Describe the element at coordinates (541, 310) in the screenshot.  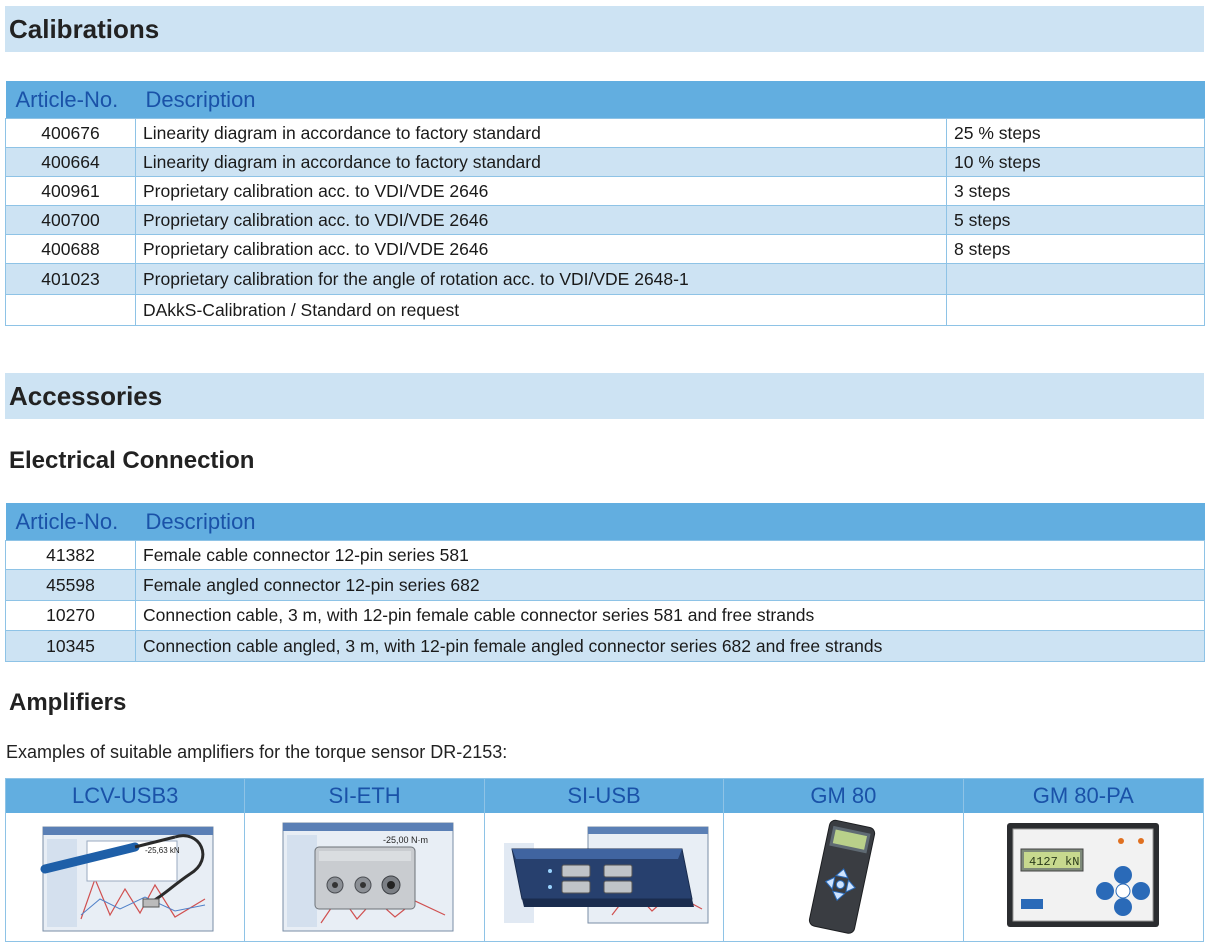
I see `description-cell: DAkkS-Calibration / Standard on request` at that location.